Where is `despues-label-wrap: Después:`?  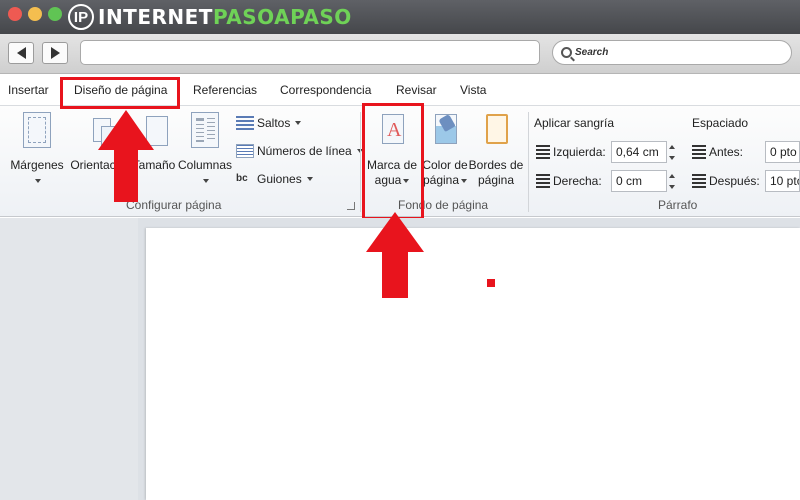 despues-label-wrap: Después: is located at coordinates (726, 181).